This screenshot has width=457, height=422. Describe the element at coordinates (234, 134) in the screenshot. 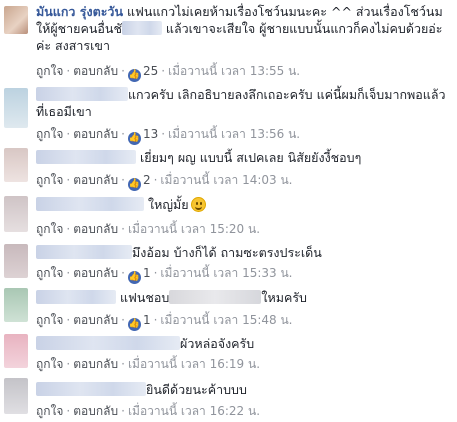

I see `timestamp: เมื่อวานนี้ เวลา 13:56 น.` at that location.